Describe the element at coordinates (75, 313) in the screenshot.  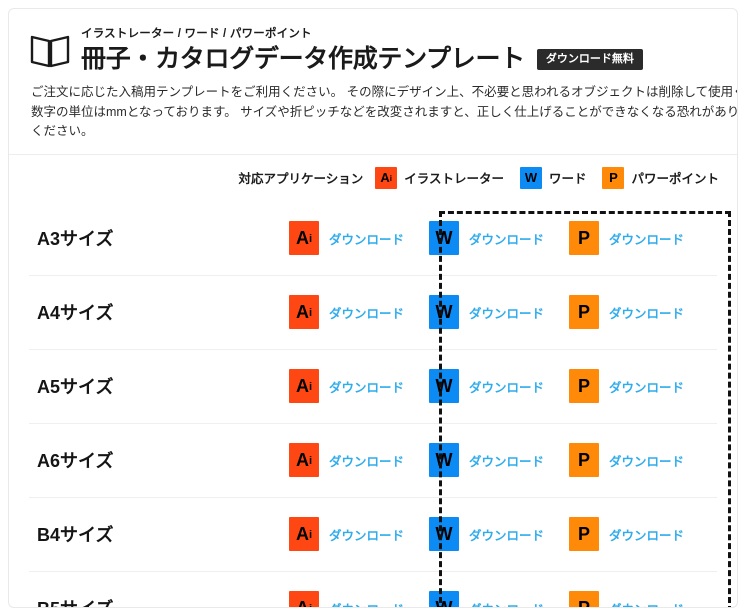
I see `size-label: A4サイズ` at that location.